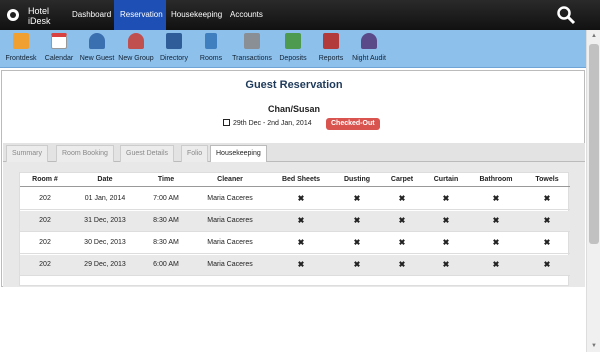 Image resolution: width=600 pixels, height=352 pixels. Describe the element at coordinates (21, 41) in the screenshot. I see `frontdesk-icon` at that location.